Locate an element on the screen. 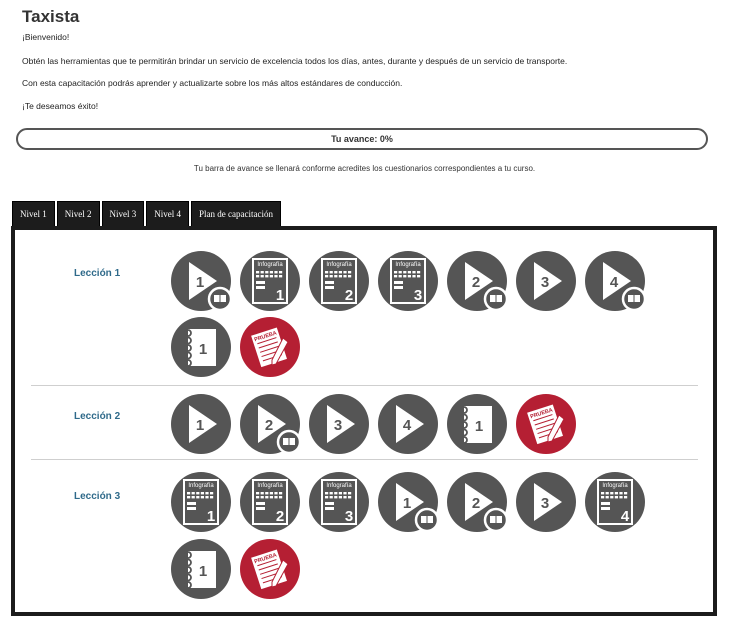 Image resolution: width=729 pixels, height=619 pixels. video-icon: 1 is located at coordinates (201, 424).